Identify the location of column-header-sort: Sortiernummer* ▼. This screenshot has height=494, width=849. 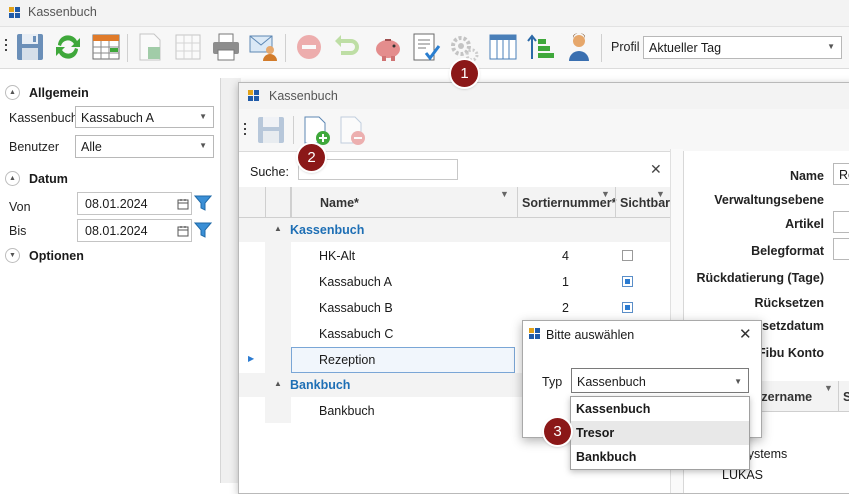
(566, 202).